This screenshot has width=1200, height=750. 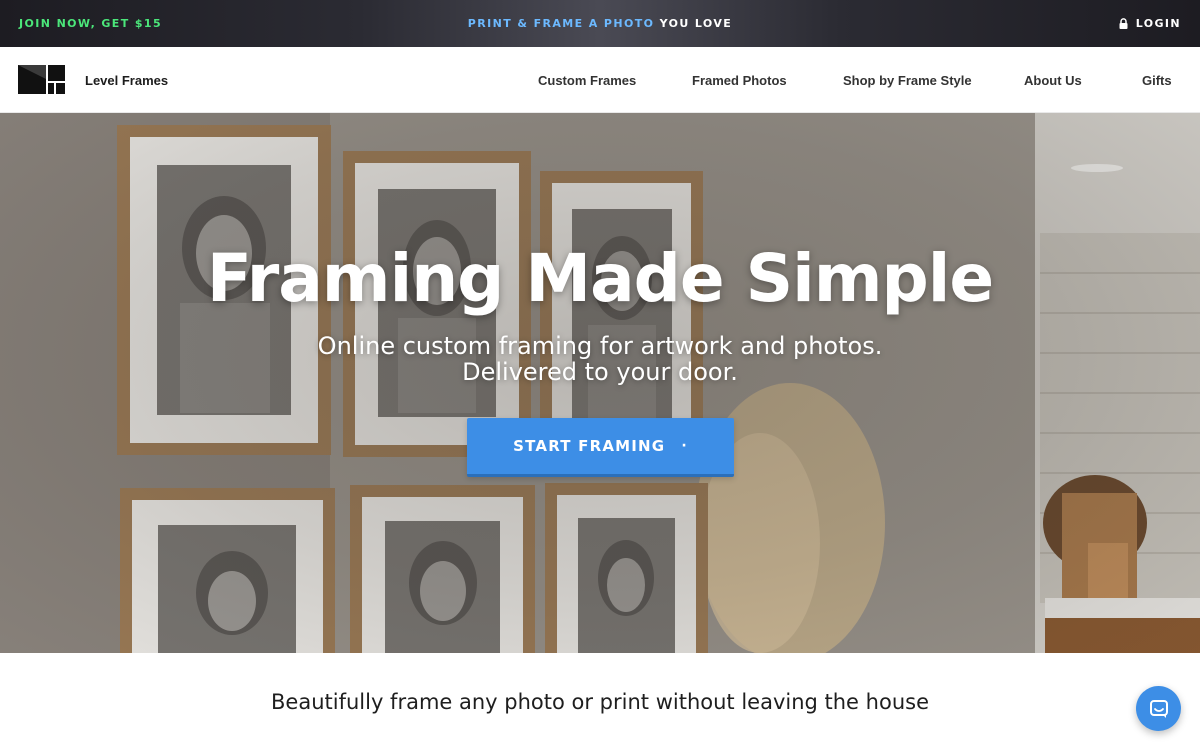 What do you see at coordinates (1157, 80) in the screenshot?
I see `nav-gifts: Gifts` at bounding box center [1157, 80].